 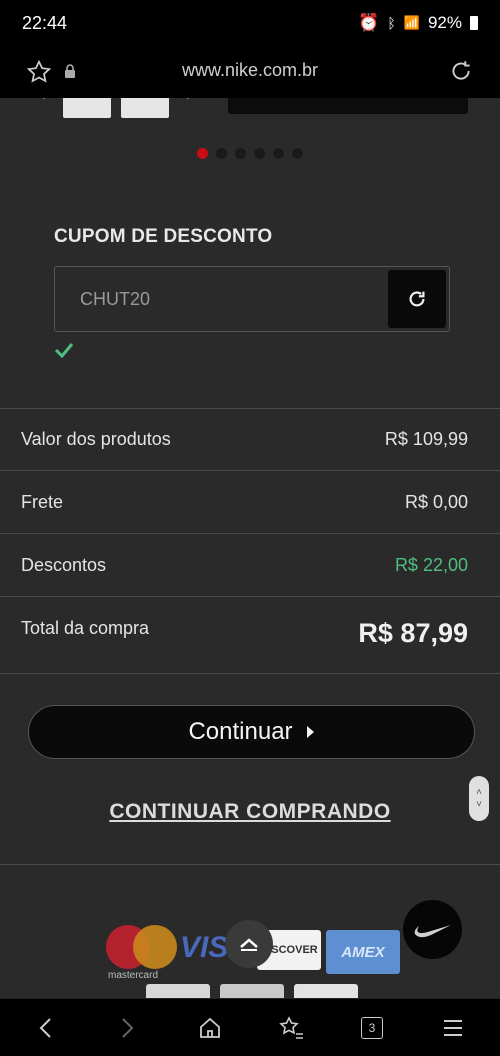 What do you see at coordinates (413, 633) in the screenshot?
I see `total-value: R$ 87,99` at bounding box center [413, 633].